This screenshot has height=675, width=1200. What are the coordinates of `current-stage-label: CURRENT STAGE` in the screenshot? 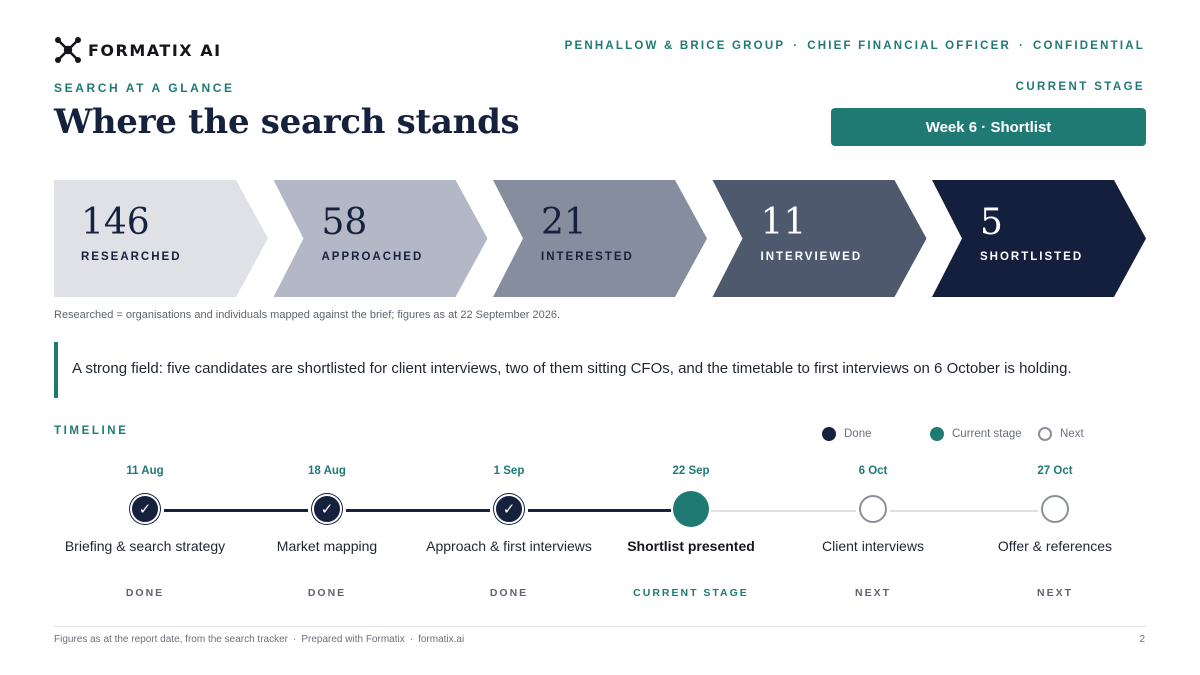 It's located at (1080, 87).